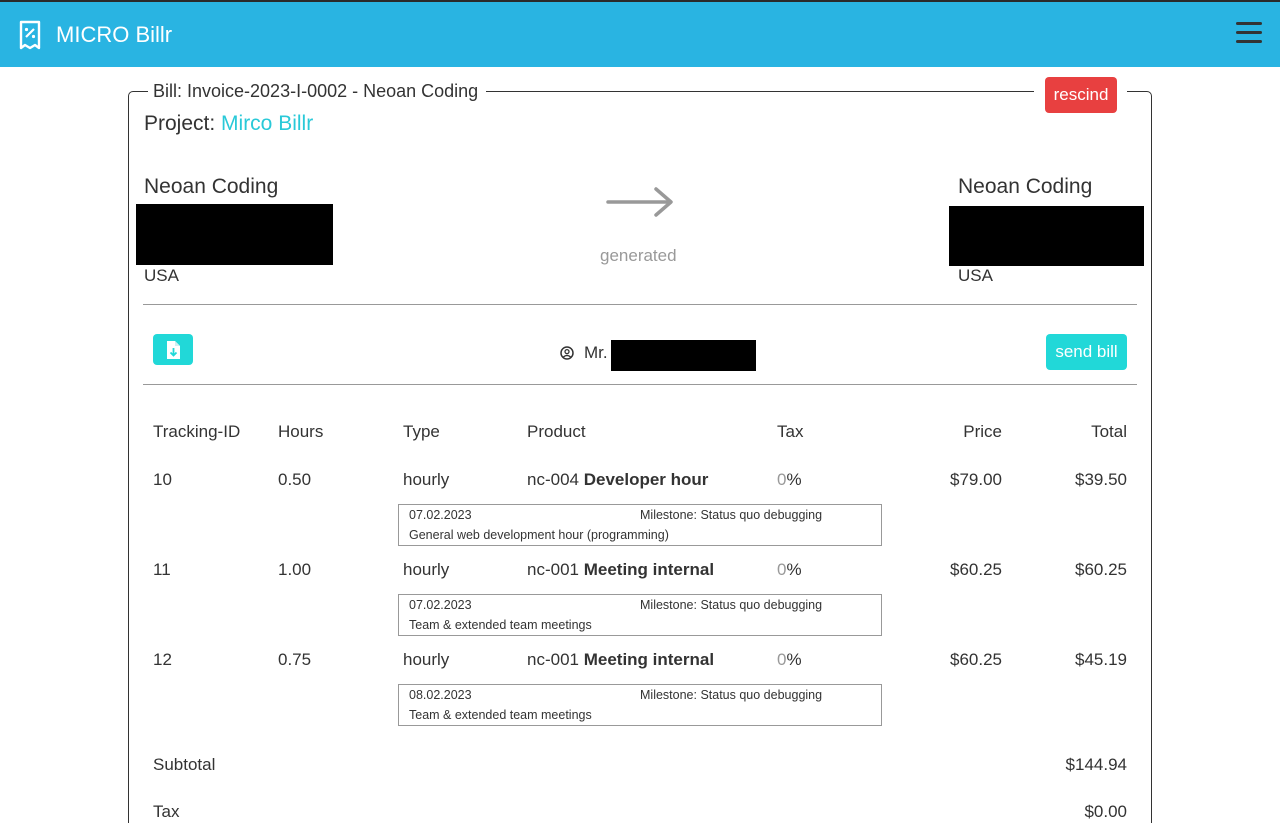 The width and height of the screenshot is (1280, 823). Describe the element at coordinates (166, 811) in the screenshot. I see `tax-label: Tax` at that location.